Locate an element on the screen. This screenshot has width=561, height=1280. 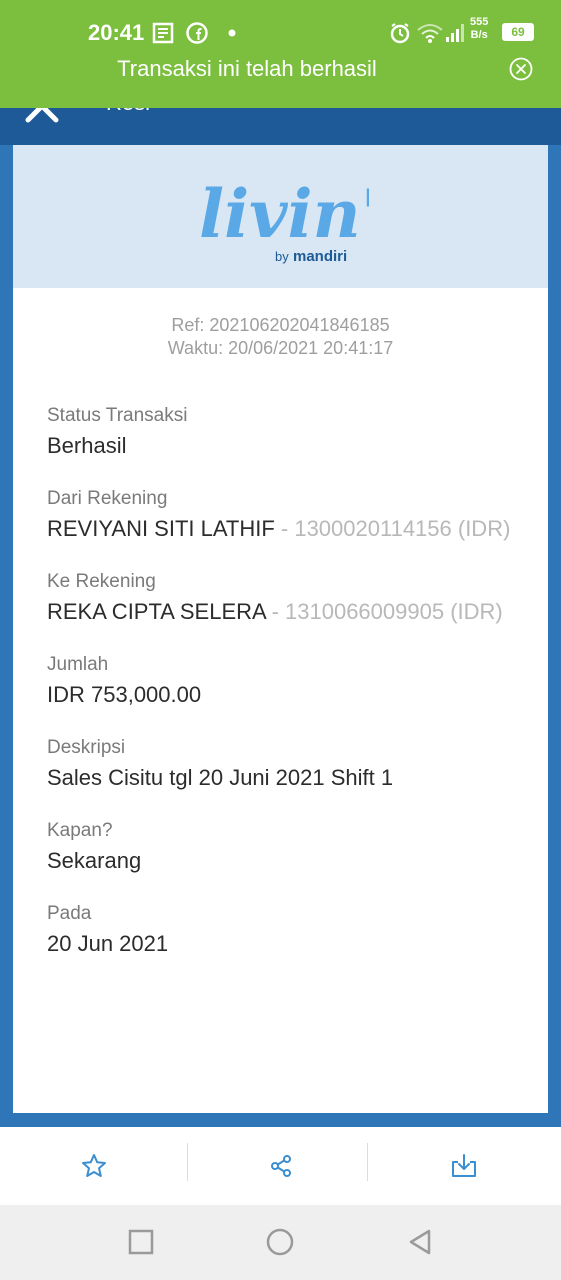
battery-indicator: 69 is located at coordinates (518, 32).